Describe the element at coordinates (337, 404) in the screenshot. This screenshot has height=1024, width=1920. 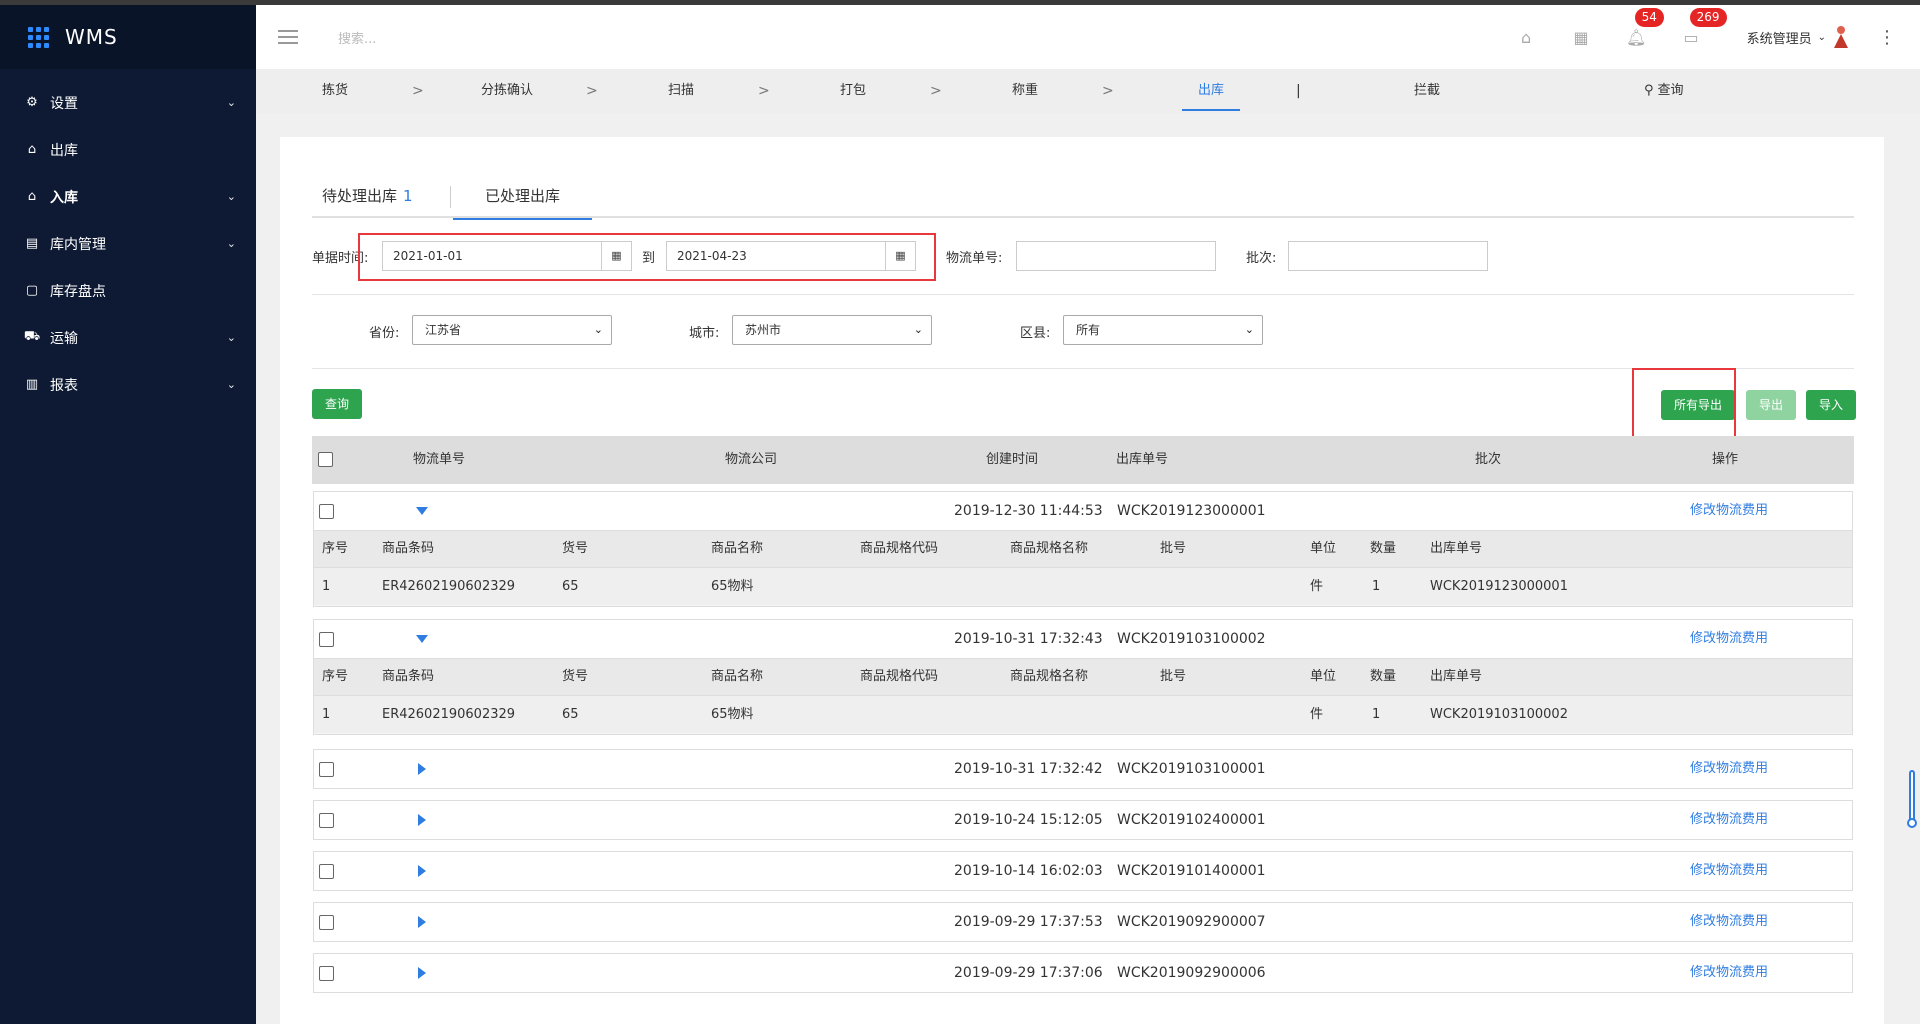
I see `query-button: 查询` at that location.